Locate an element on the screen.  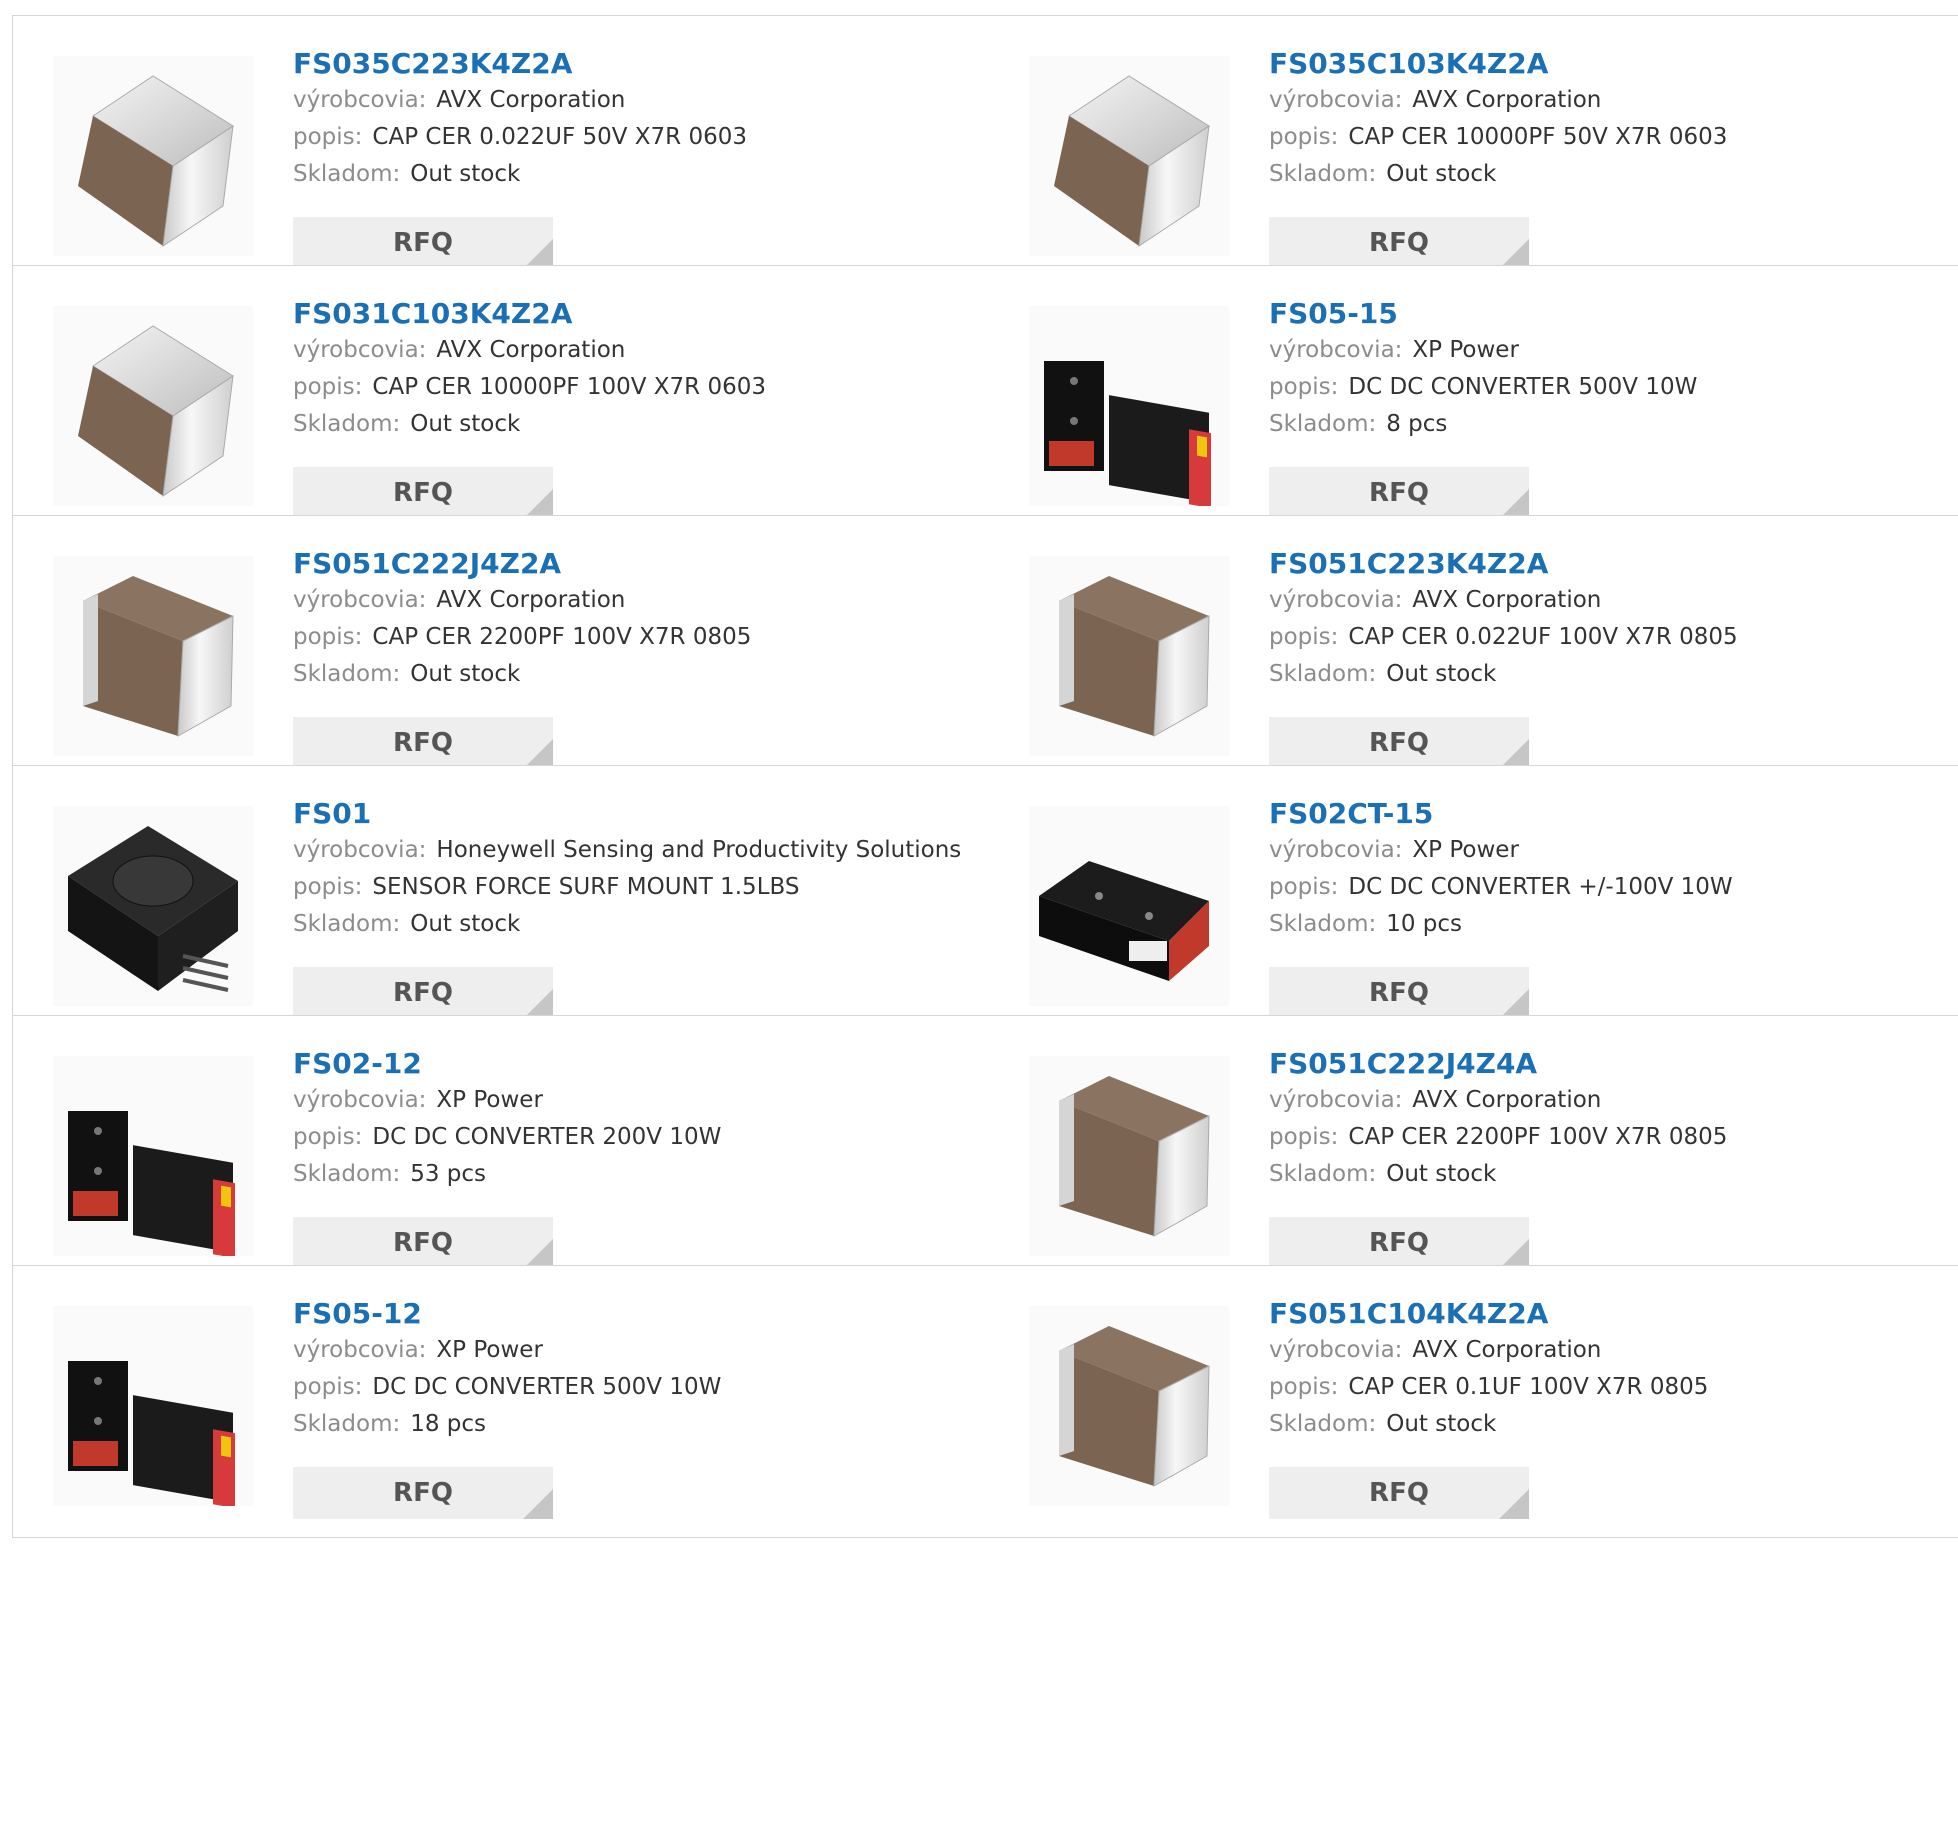
part-number-link: FS051C222J4Z2A is located at coordinates (633, 564).